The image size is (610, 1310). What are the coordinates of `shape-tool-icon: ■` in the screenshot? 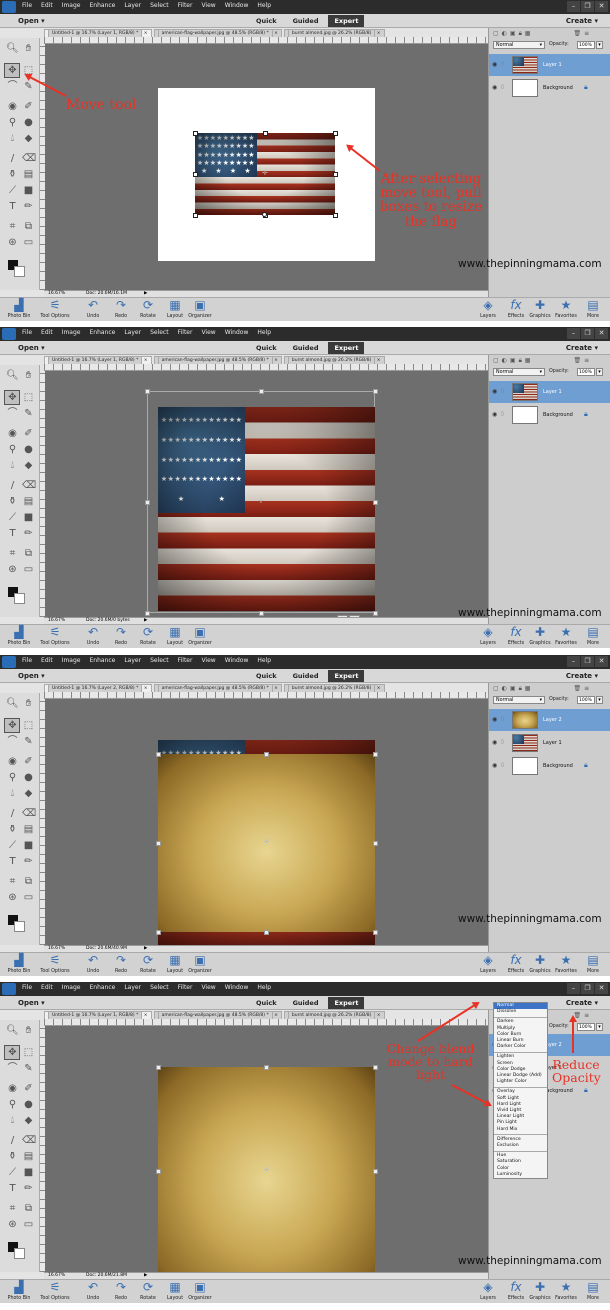 It's located at (28, 517).